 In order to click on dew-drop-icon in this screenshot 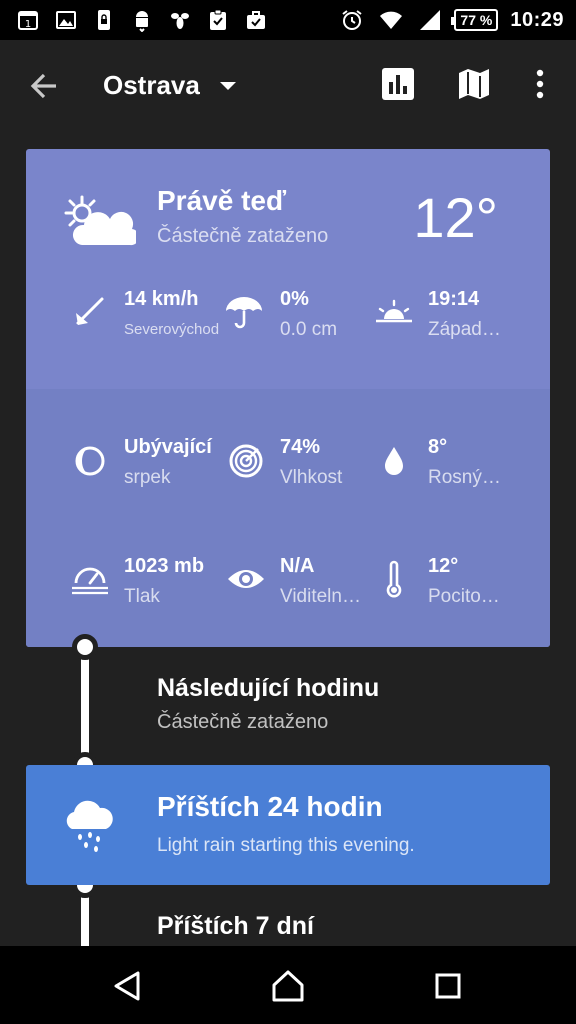, I will do `click(394, 461)`.